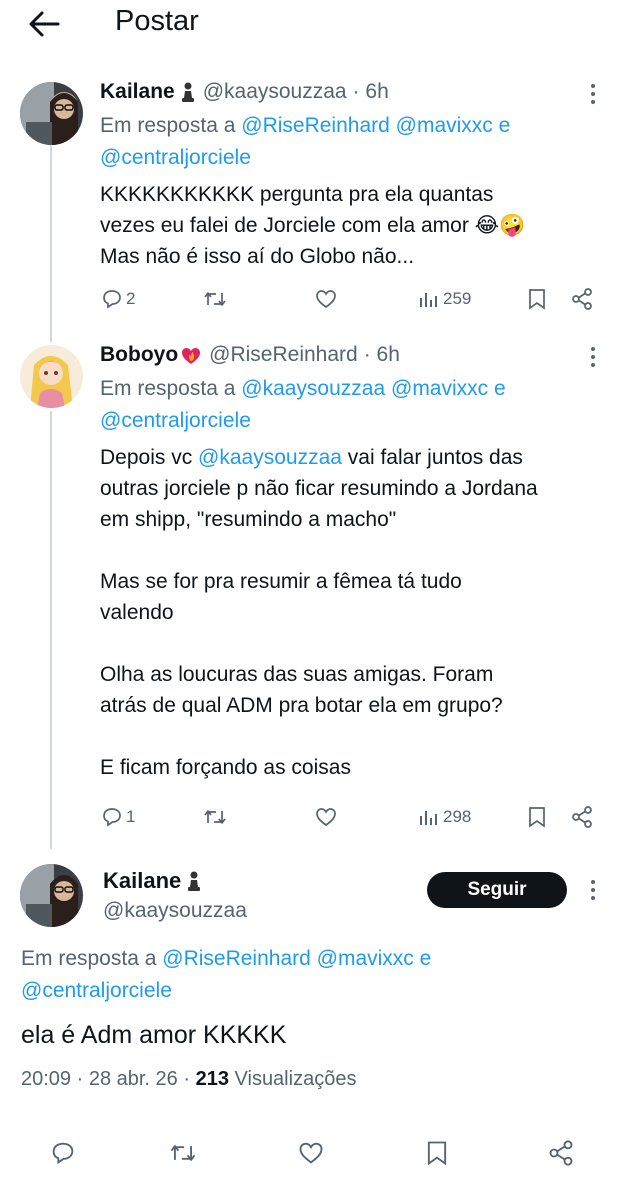 The height and width of the screenshot is (1200, 624). What do you see at coordinates (283, 355) in the screenshot?
I see `author-handle: @RiseReinhard` at bounding box center [283, 355].